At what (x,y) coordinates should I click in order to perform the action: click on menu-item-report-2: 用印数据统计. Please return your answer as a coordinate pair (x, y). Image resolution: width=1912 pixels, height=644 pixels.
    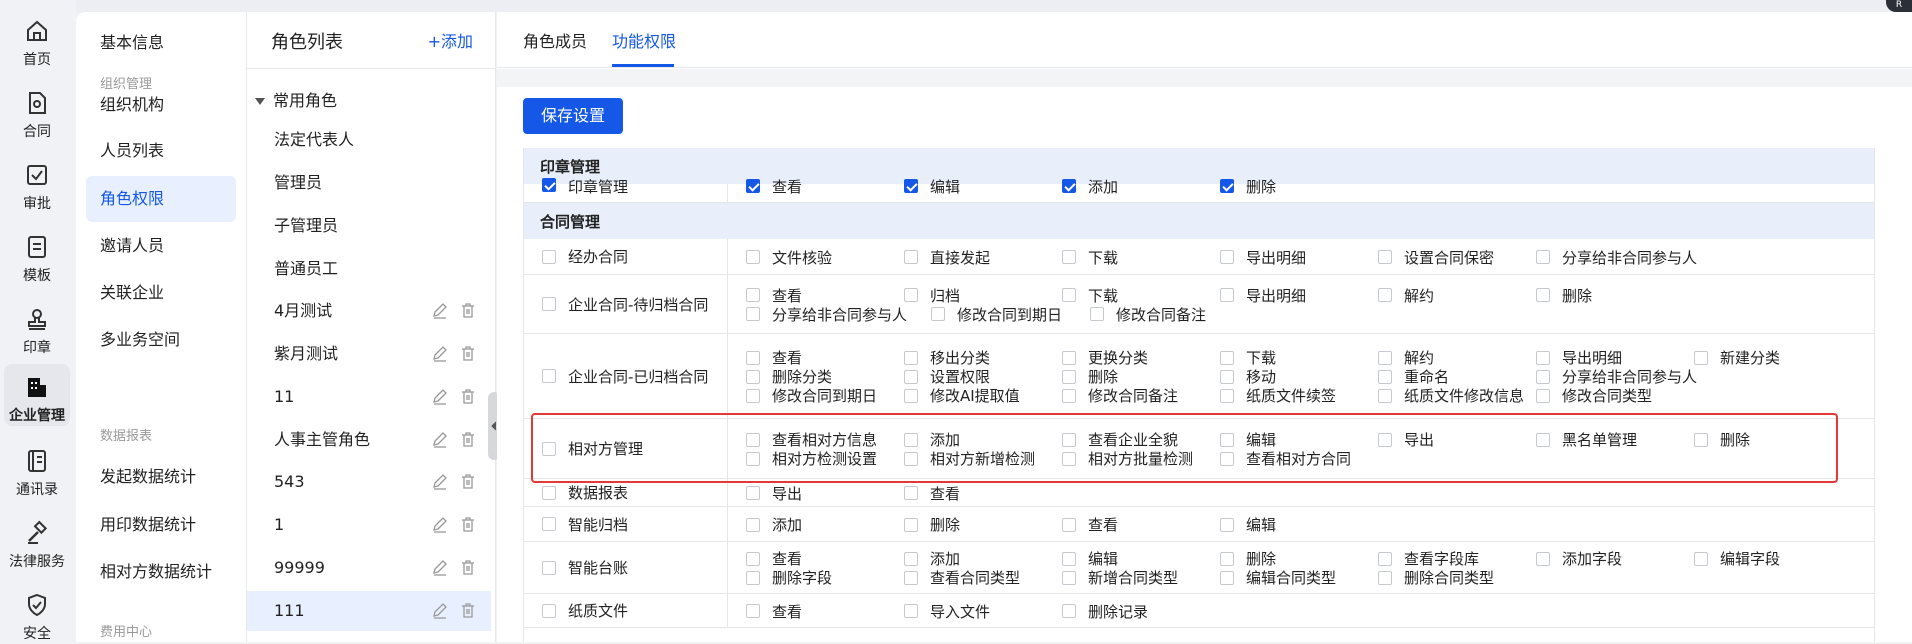
    Looking at the image, I should click on (161, 525).